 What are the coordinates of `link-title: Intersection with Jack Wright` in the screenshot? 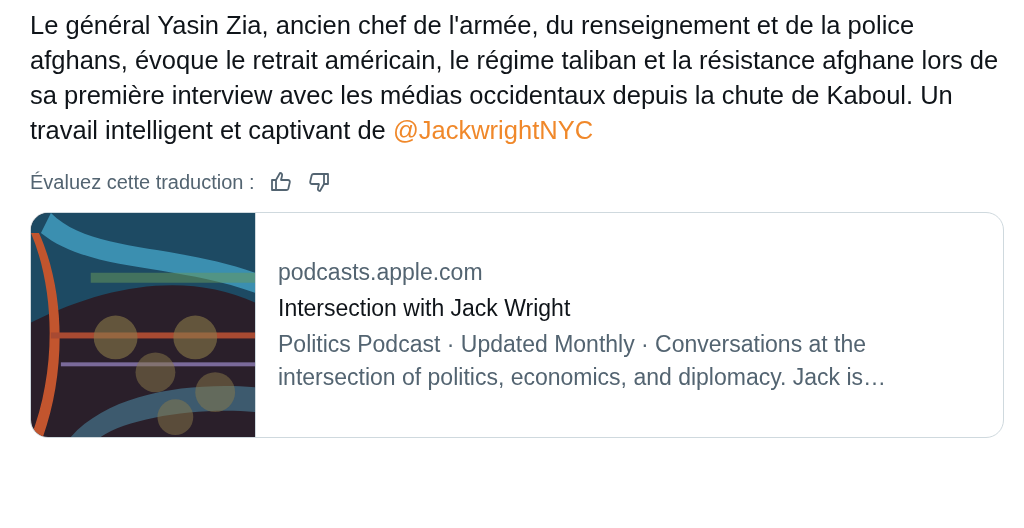 It's located at (425, 308).